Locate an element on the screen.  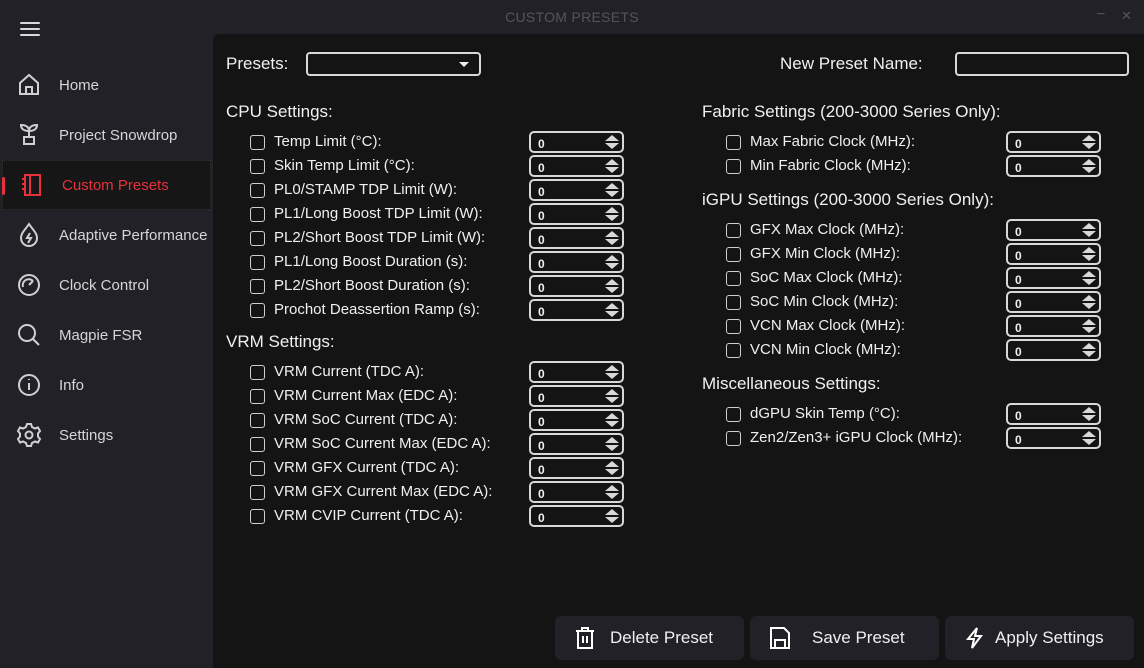
setting-label: PL2/Short Boost TDP Limit (W): is located at coordinates (380, 237).